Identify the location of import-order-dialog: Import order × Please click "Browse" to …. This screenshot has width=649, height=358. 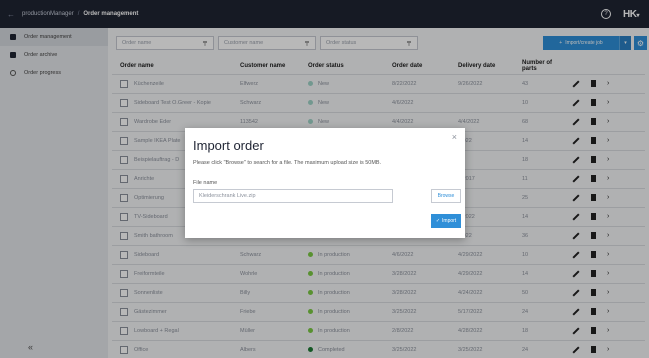
(325, 183).